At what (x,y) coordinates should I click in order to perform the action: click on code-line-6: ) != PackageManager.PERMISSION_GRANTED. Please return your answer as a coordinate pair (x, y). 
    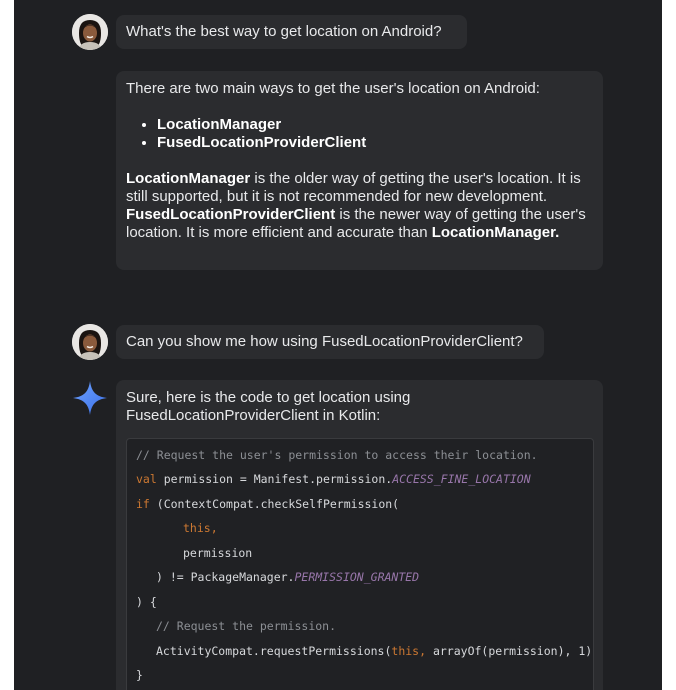
    Looking at the image, I should click on (287, 577).